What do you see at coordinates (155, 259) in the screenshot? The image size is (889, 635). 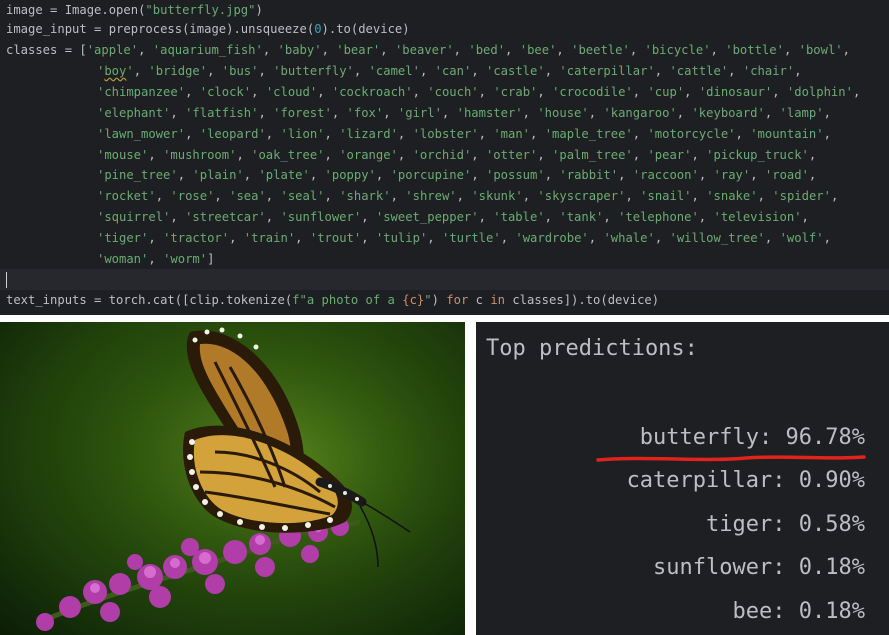 I see `classes-line: 'woman', 'worm']` at bounding box center [155, 259].